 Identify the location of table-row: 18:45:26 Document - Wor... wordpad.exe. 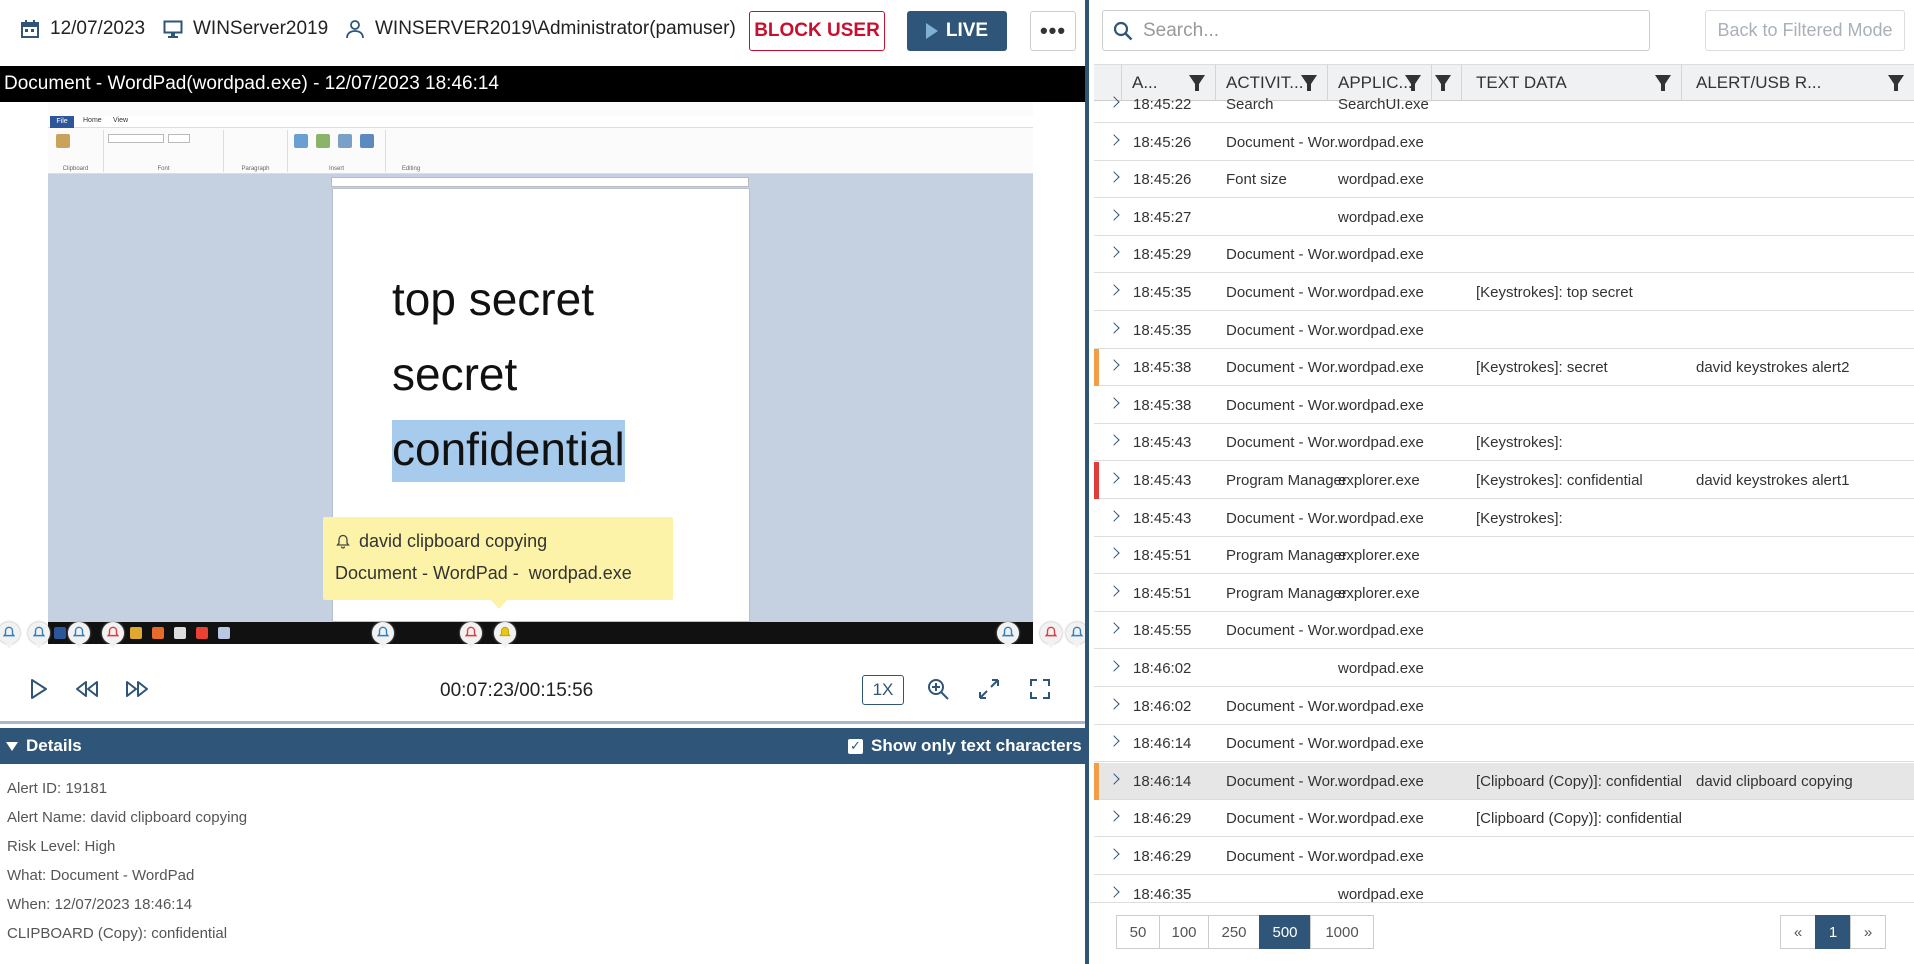
(1504, 142).